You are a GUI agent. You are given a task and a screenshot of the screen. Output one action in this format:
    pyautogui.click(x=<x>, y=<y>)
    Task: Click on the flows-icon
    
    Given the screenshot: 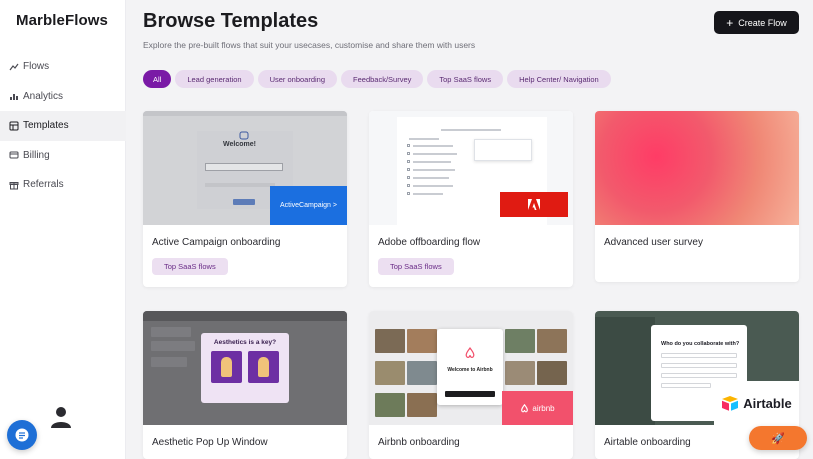 What is the action you would take?
    pyautogui.click(x=14, y=67)
    